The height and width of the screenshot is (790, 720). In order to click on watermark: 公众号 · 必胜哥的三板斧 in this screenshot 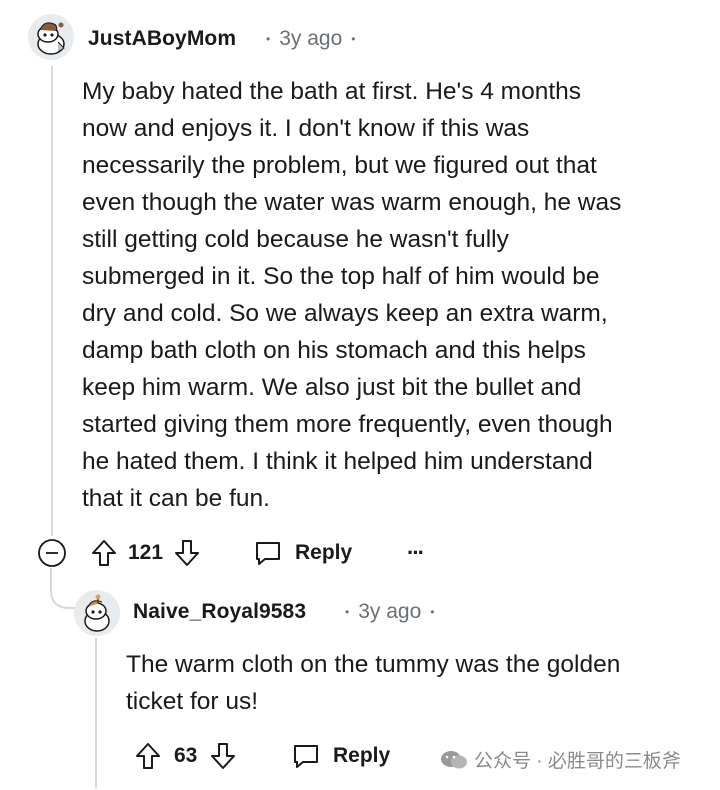, I will do `click(560, 759)`.